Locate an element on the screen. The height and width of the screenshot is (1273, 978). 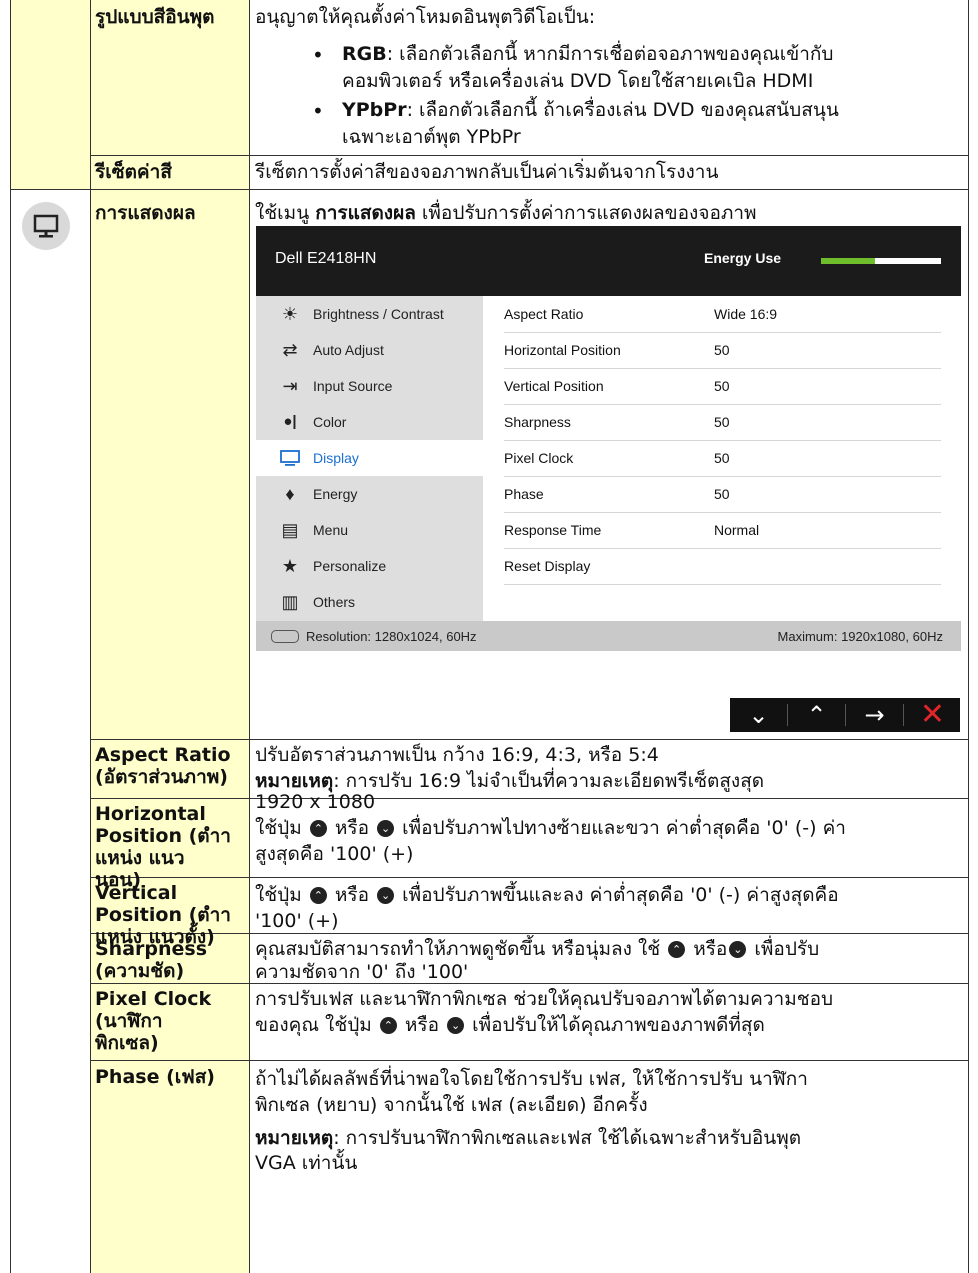
setting-name: Phase is located at coordinates (524, 494).